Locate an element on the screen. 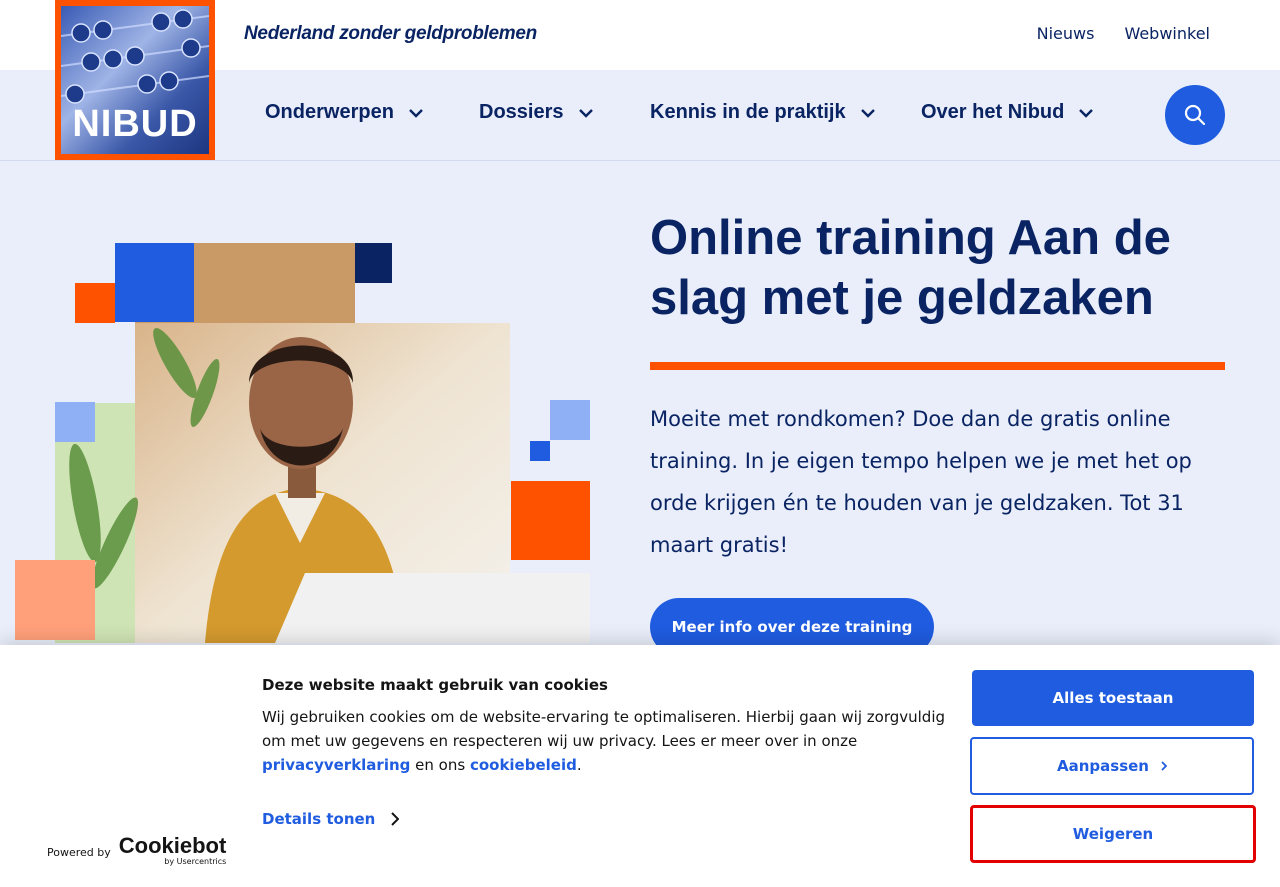  link-webwinkel: Webwinkel is located at coordinates (1167, 33).